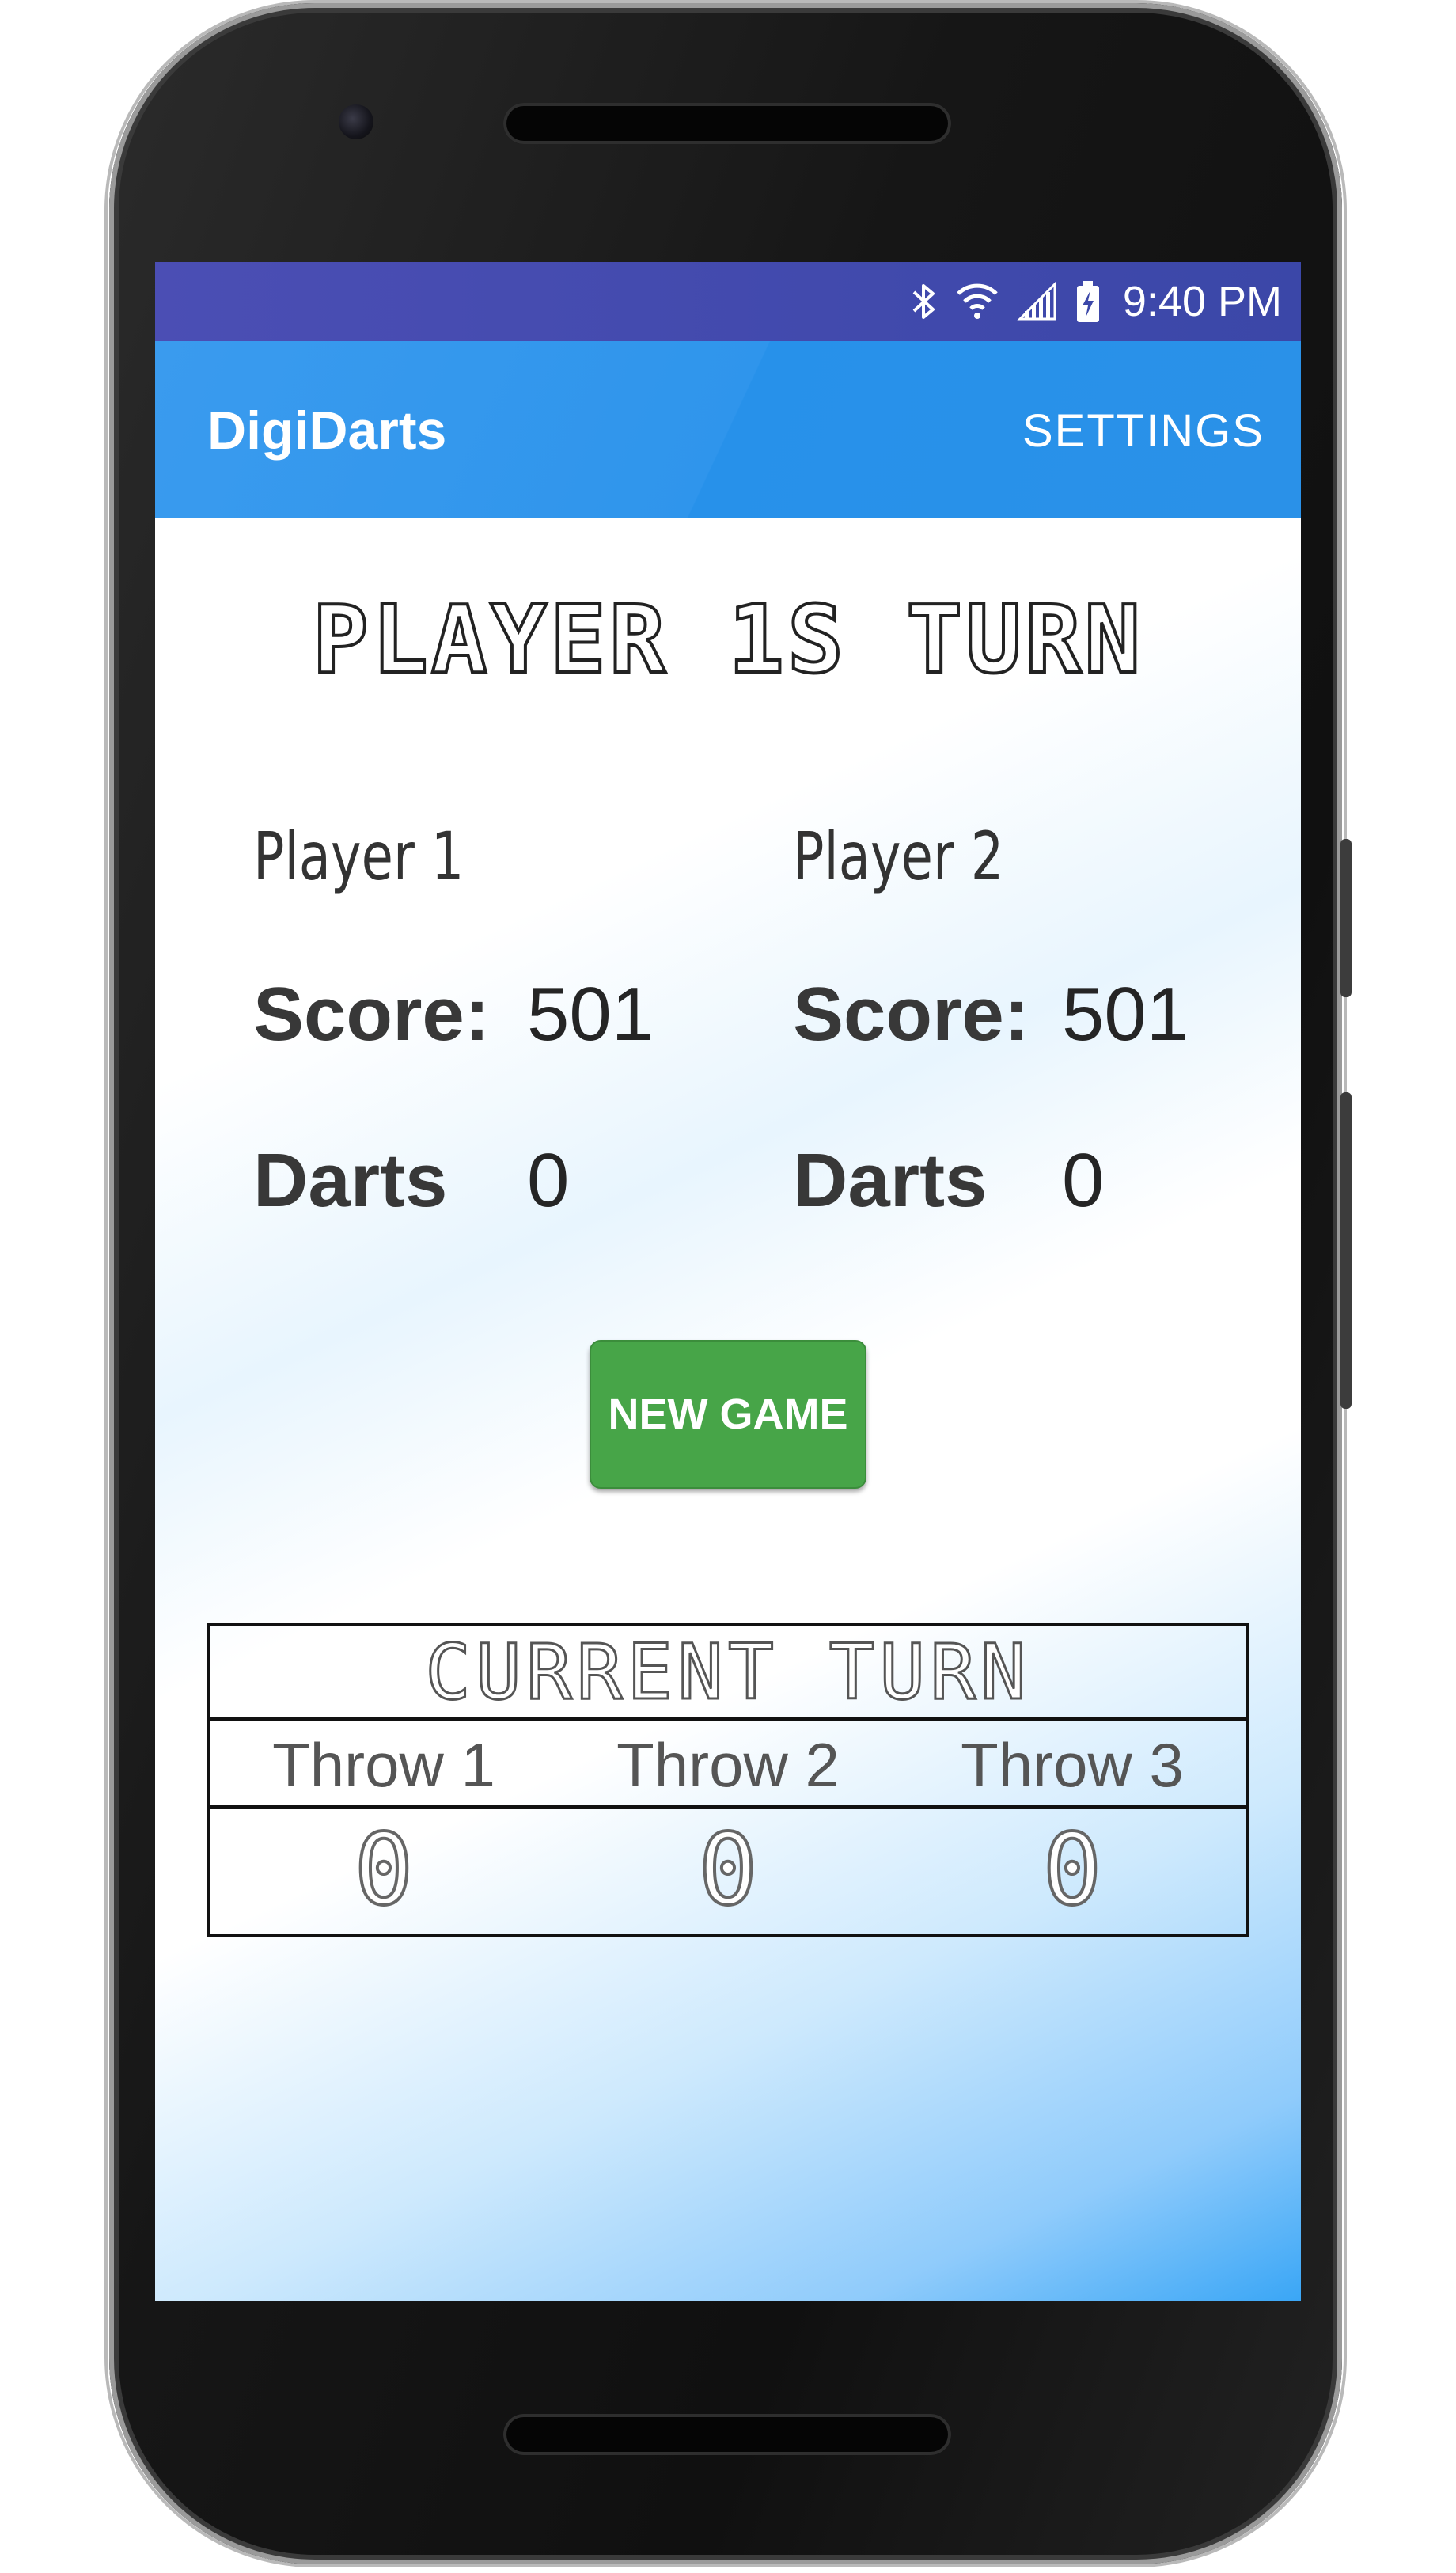 Image resolution: width=1456 pixels, height=2573 pixels. What do you see at coordinates (727, 639) in the screenshot?
I see `turn-heading: PLAYER 1S TURN` at bounding box center [727, 639].